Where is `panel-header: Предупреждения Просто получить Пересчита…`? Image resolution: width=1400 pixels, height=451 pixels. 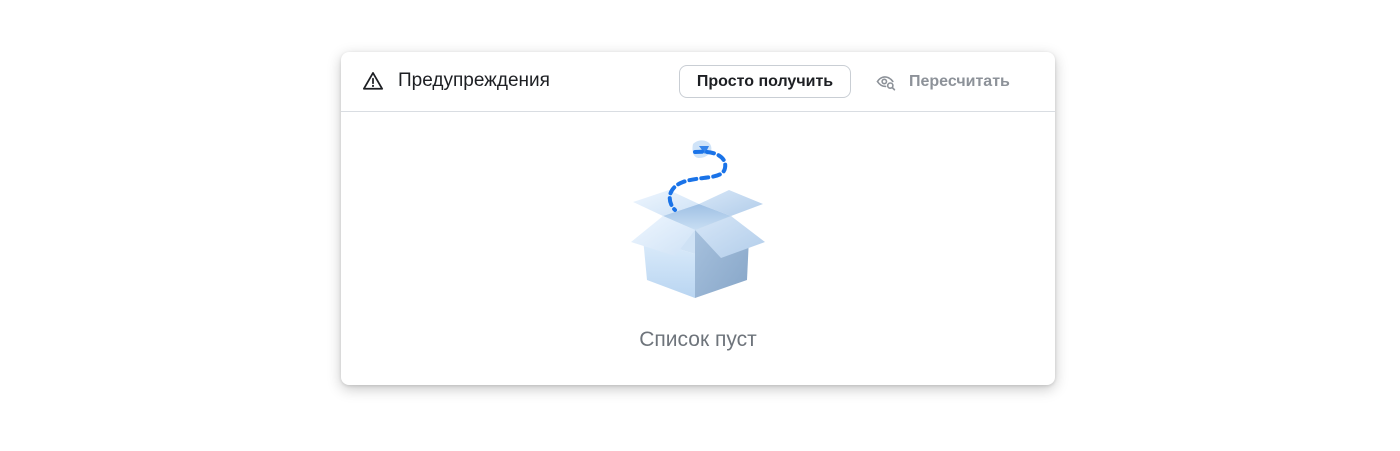
panel-header: Предупреждения Просто получить Пересчита… is located at coordinates (698, 82).